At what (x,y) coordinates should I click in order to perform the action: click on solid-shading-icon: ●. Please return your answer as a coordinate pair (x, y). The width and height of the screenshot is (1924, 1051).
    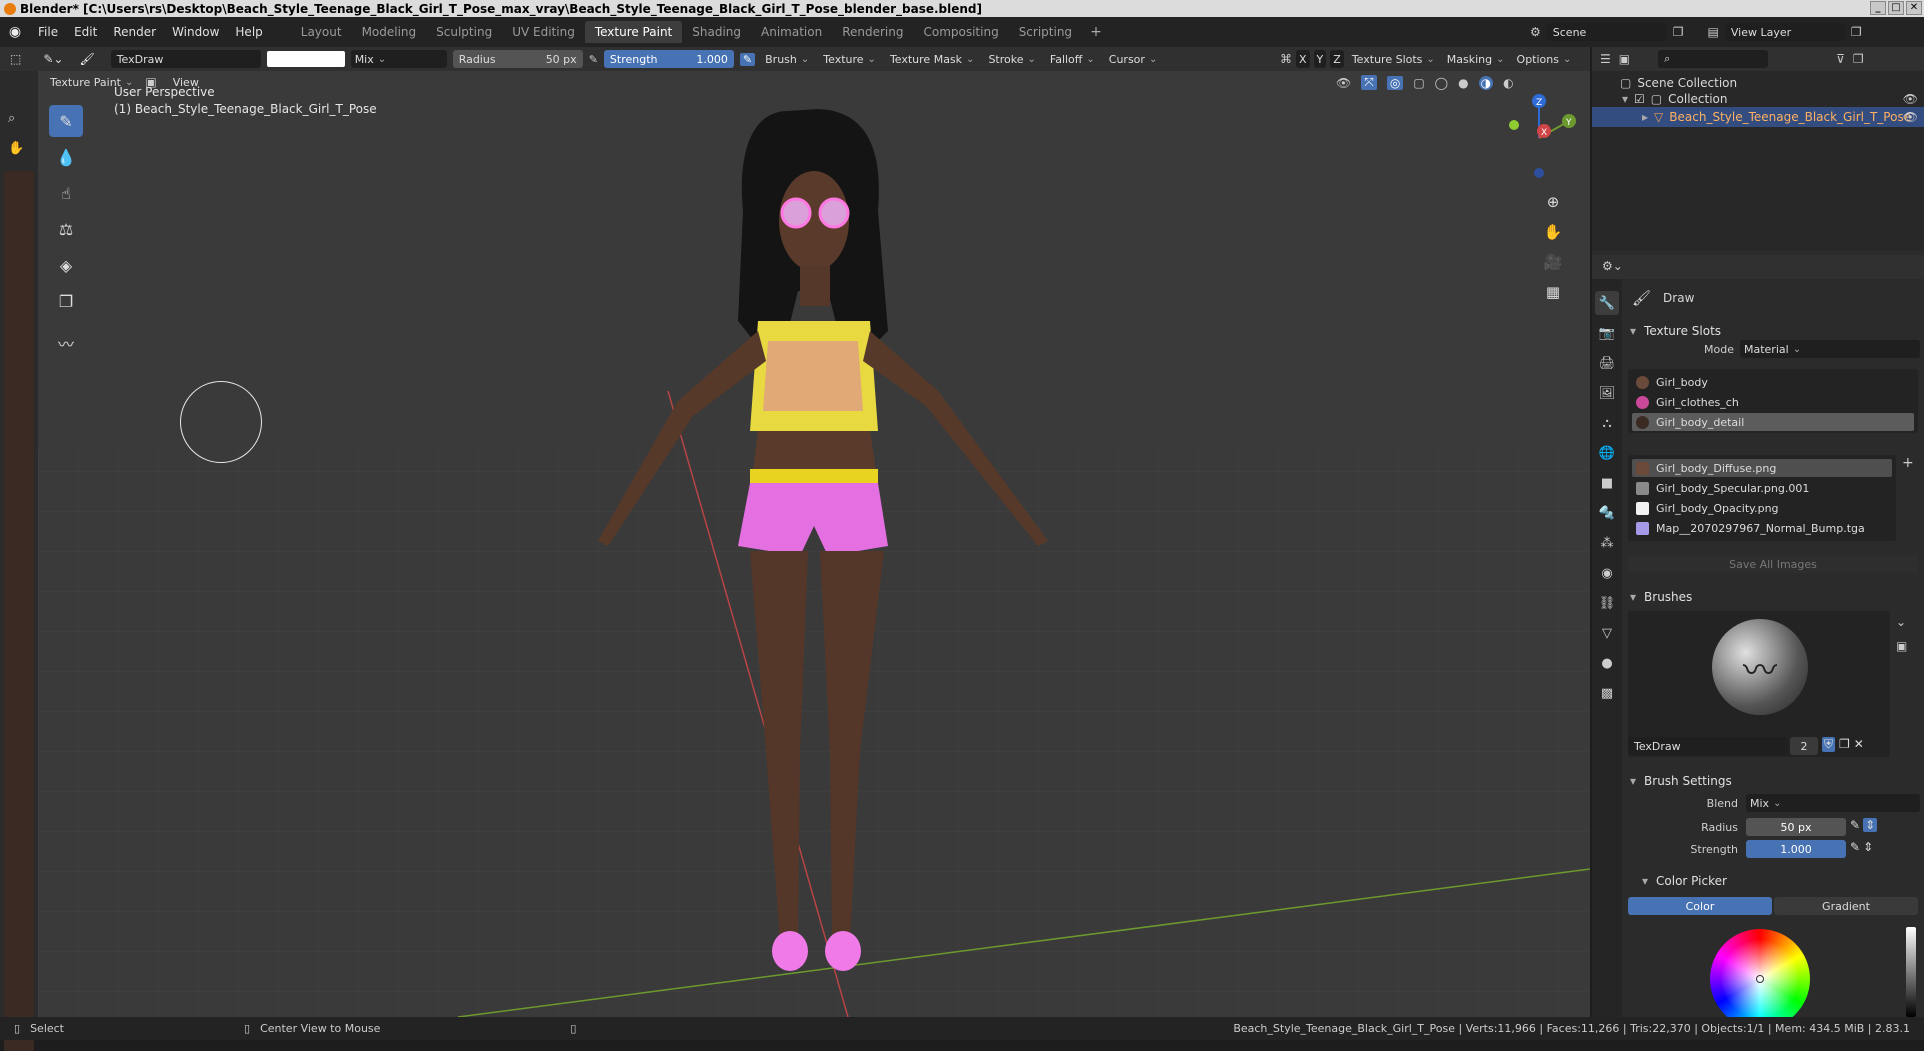
    Looking at the image, I should click on (1463, 83).